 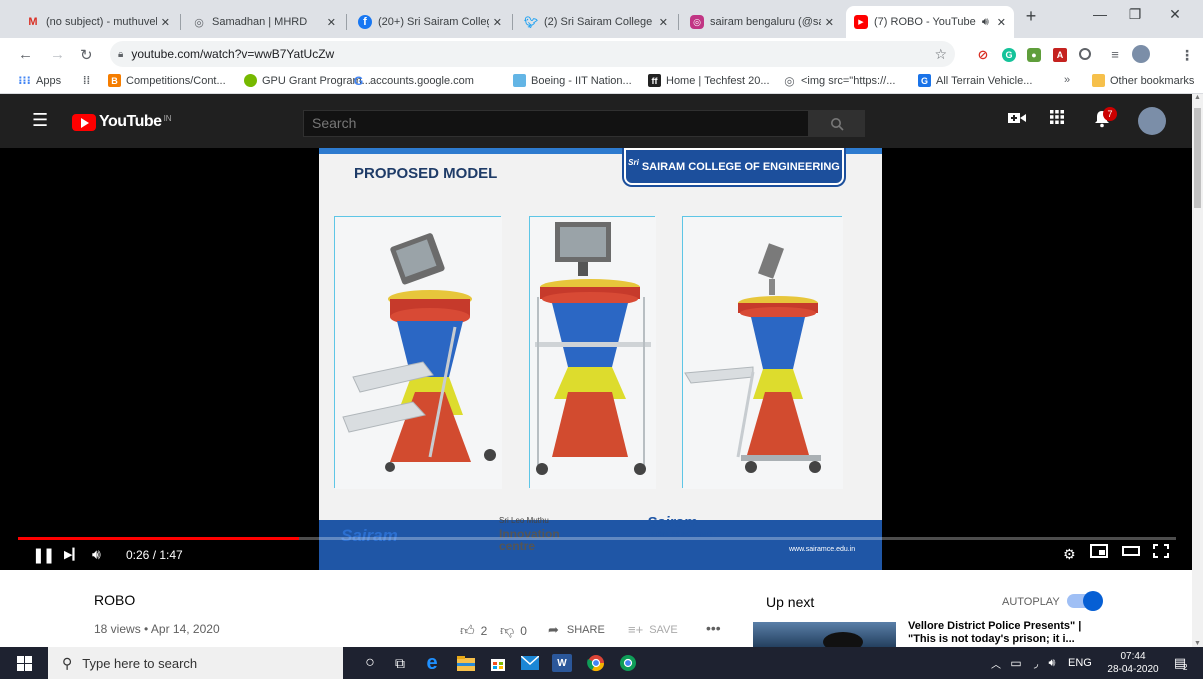 I want to click on share-arrow-icon: ➦, so click(x=553, y=629).